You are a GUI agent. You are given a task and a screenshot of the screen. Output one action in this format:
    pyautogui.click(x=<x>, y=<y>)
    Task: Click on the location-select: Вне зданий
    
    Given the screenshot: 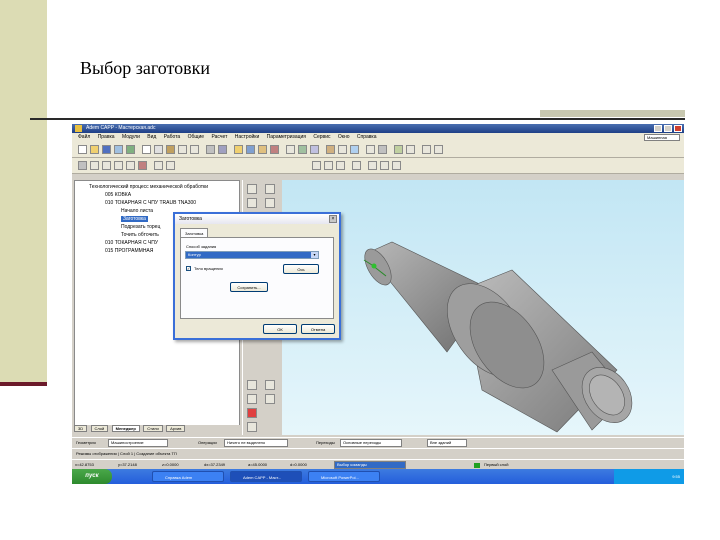 What is the action you would take?
    pyautogui.click(x=447, y=443)
    